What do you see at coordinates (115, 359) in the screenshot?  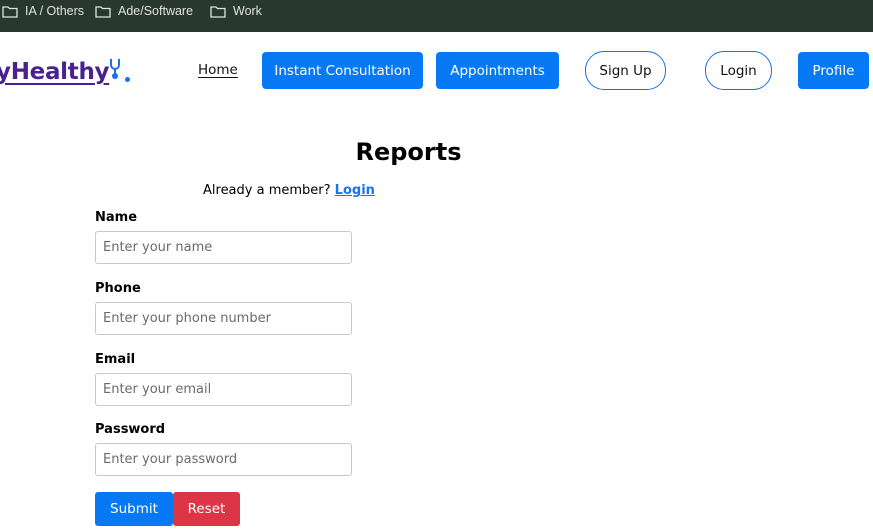 I see `email-label: Email` at bounding box center [115, 359].